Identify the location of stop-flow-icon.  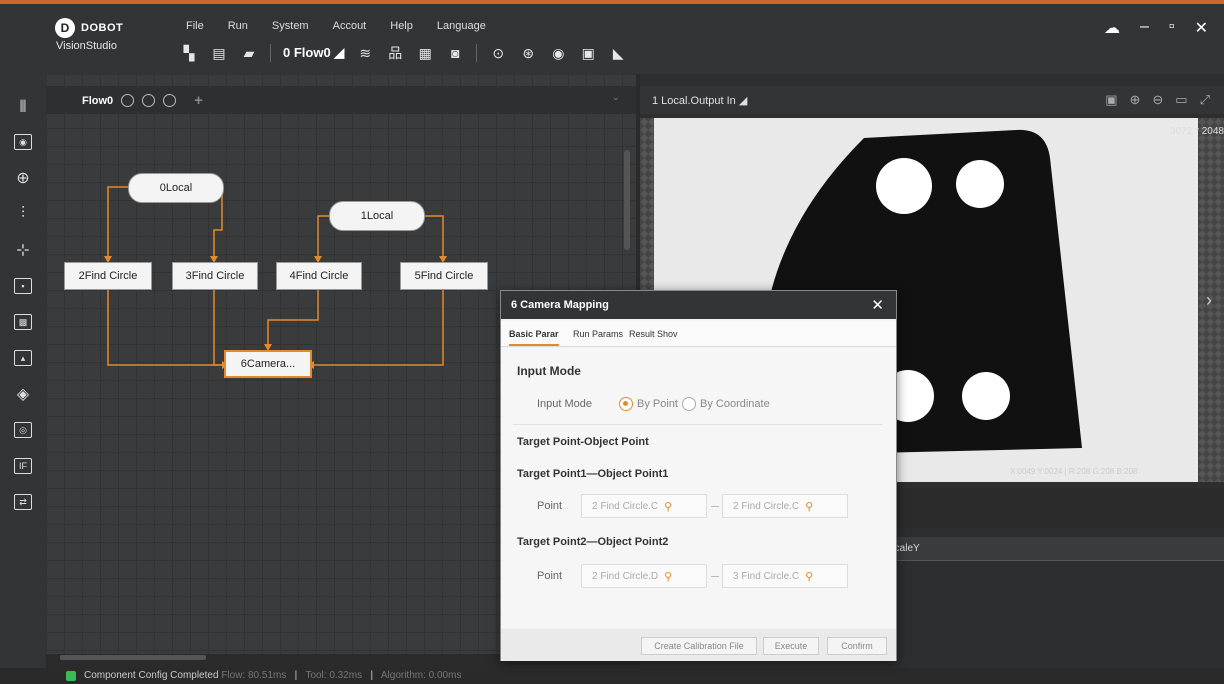
(170, 100).